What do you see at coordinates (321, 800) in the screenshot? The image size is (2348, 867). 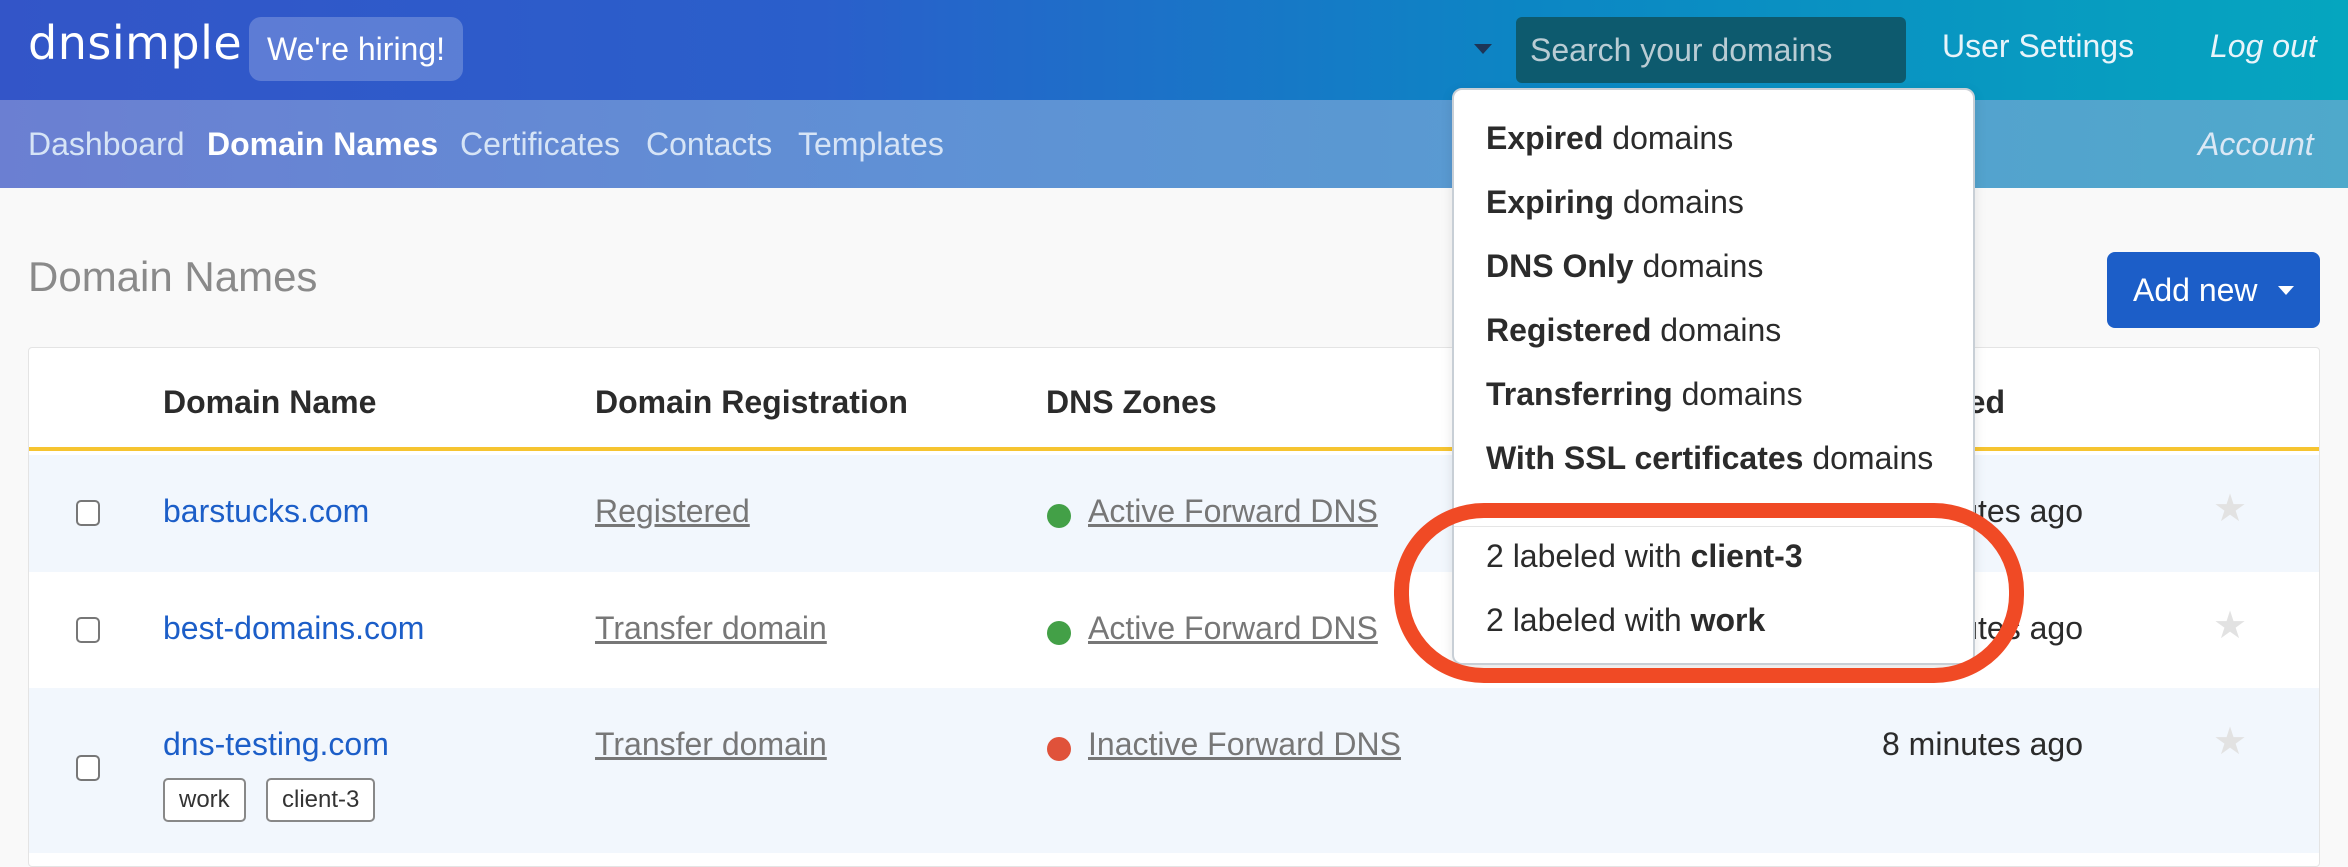 I see `label-tag-client-3: client-3` at bounding box center [321, 800].